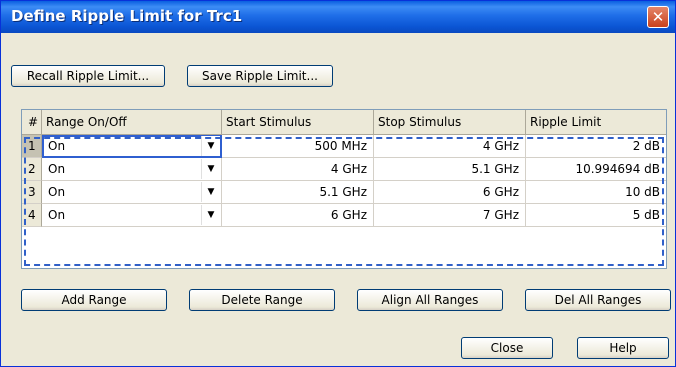 The height and width of the screenshot is (367, 676). What do you see at coordinates (32, 169) in the screenshot?
I see `row-header: 2` at bounding box center [32, 169].